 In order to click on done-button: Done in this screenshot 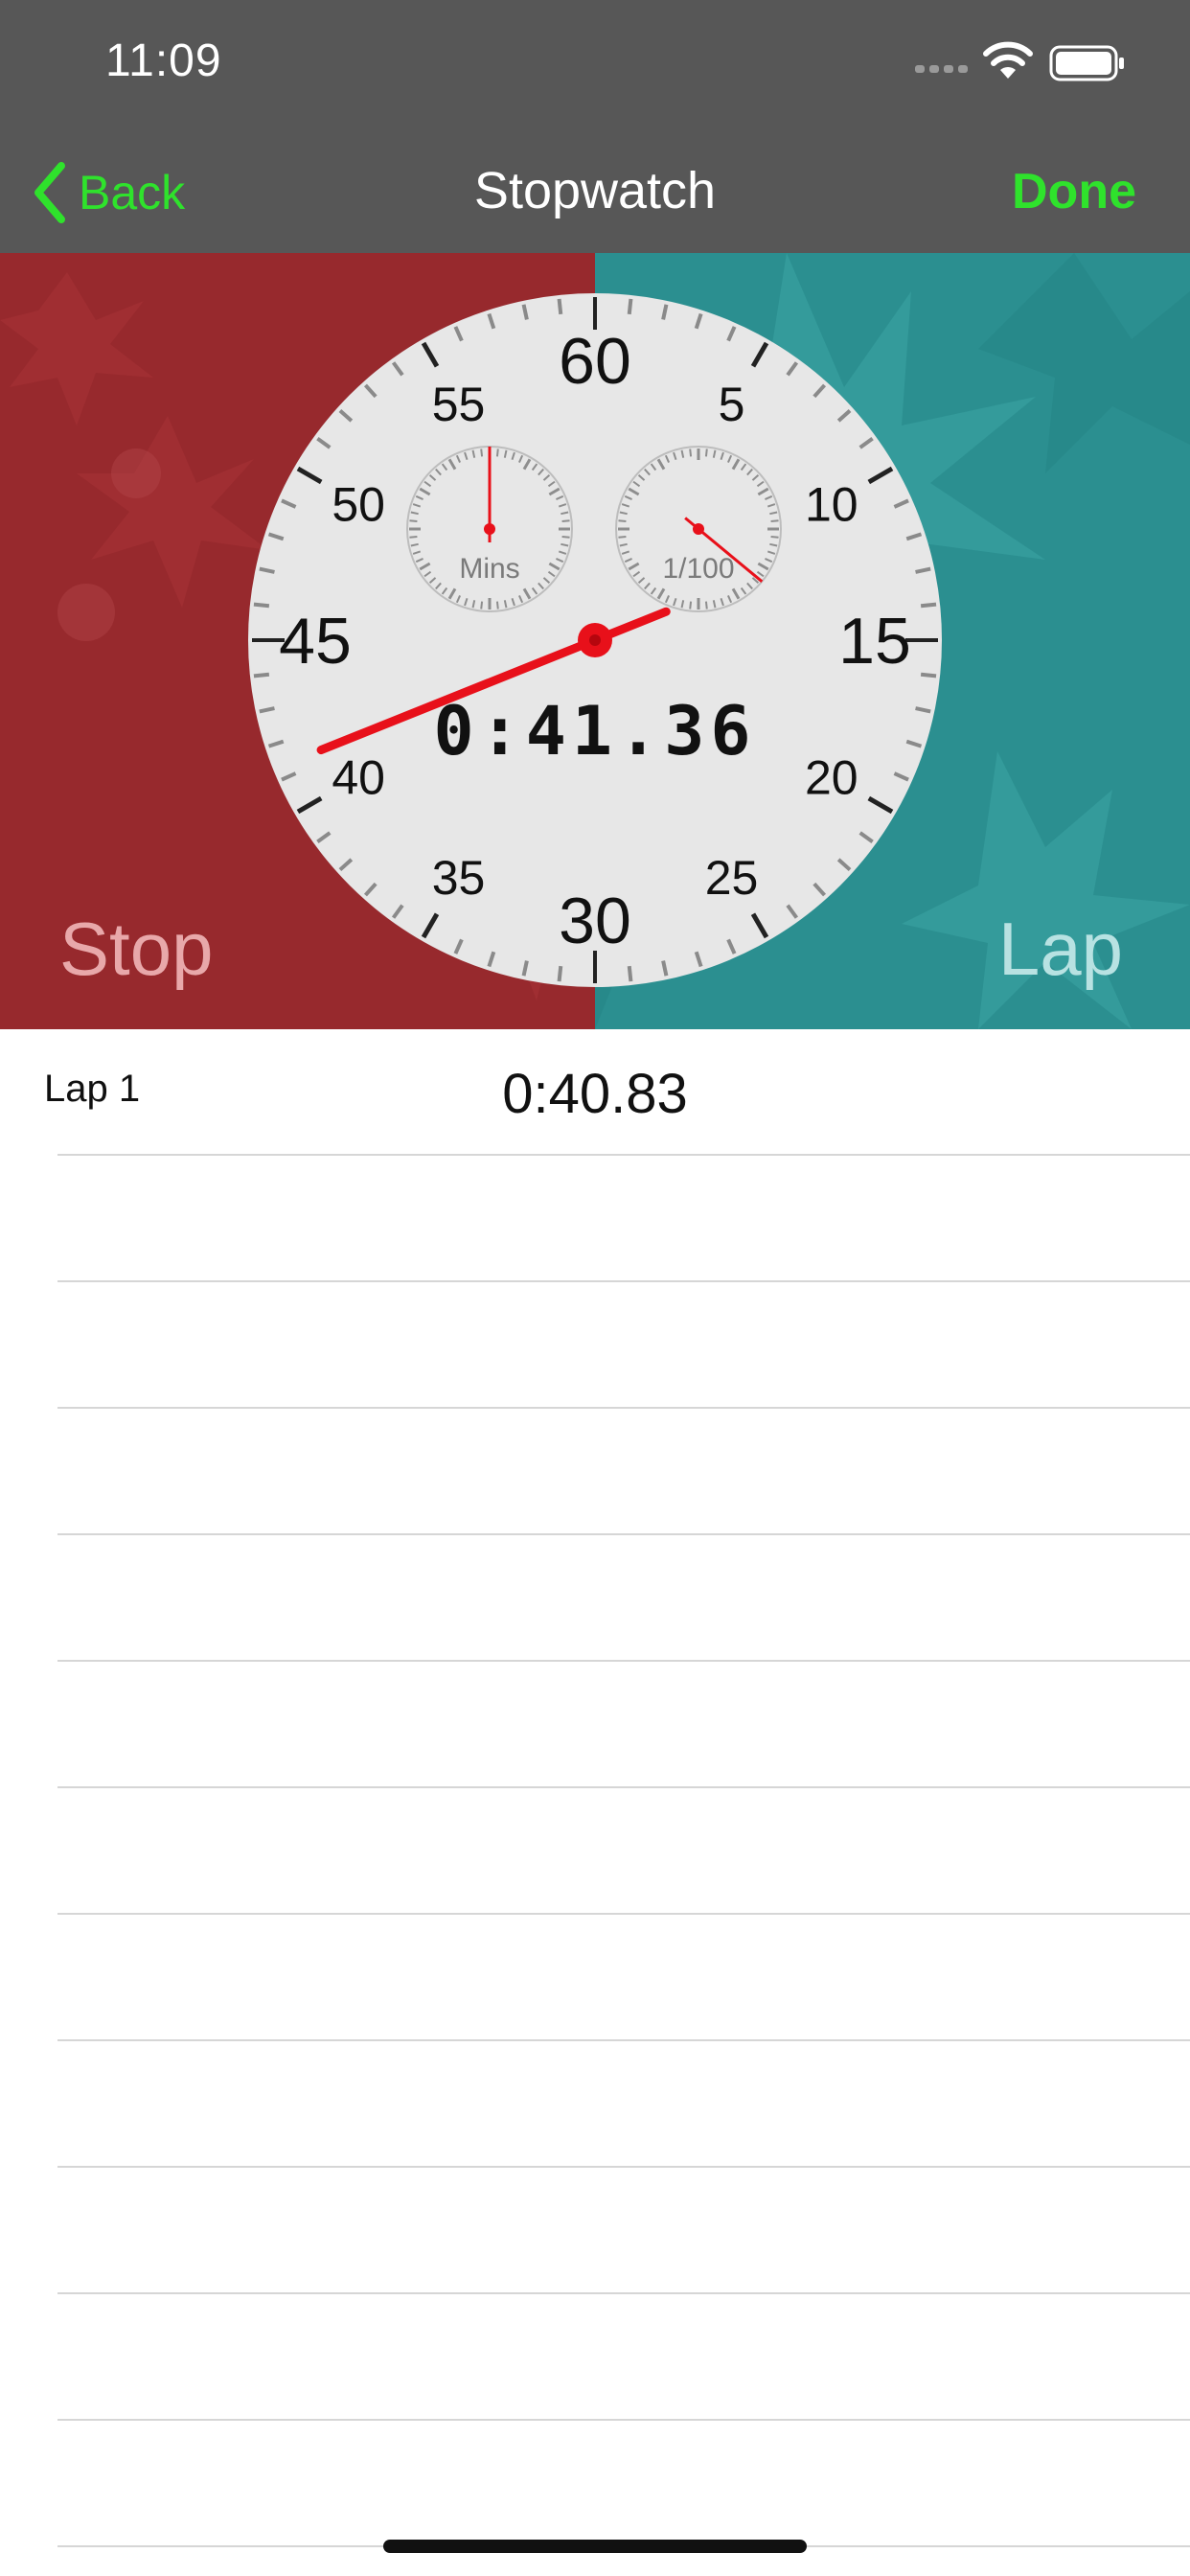, I will do `click(1074, 191)`.